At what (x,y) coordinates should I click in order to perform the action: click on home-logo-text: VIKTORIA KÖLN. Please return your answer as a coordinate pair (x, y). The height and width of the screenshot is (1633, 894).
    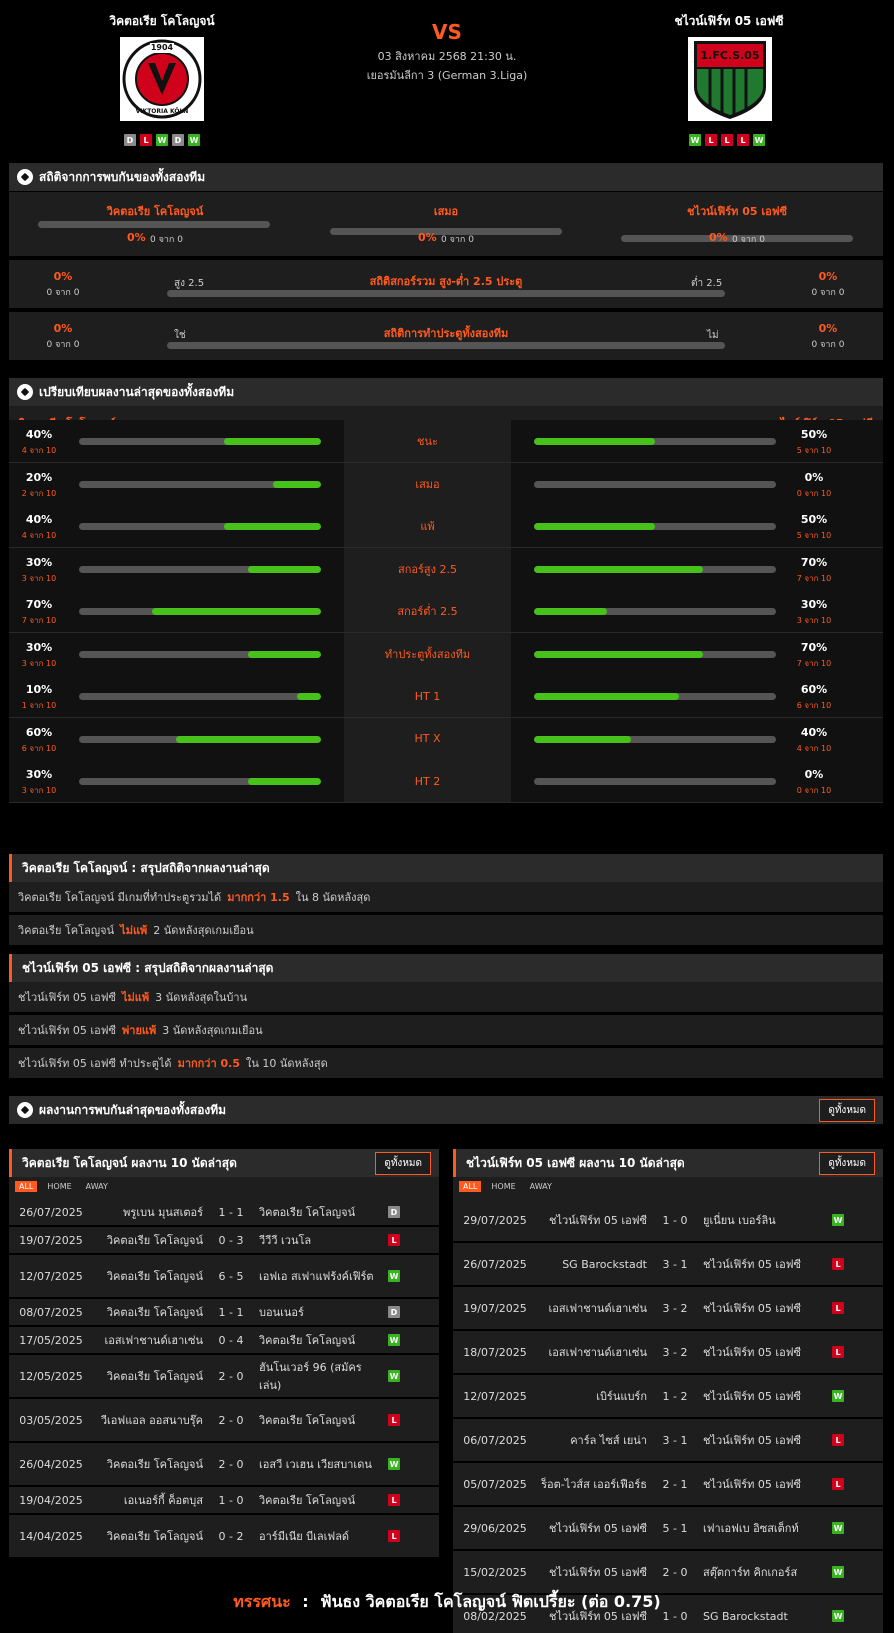
    Looking at the image, I should click on (162, 111).